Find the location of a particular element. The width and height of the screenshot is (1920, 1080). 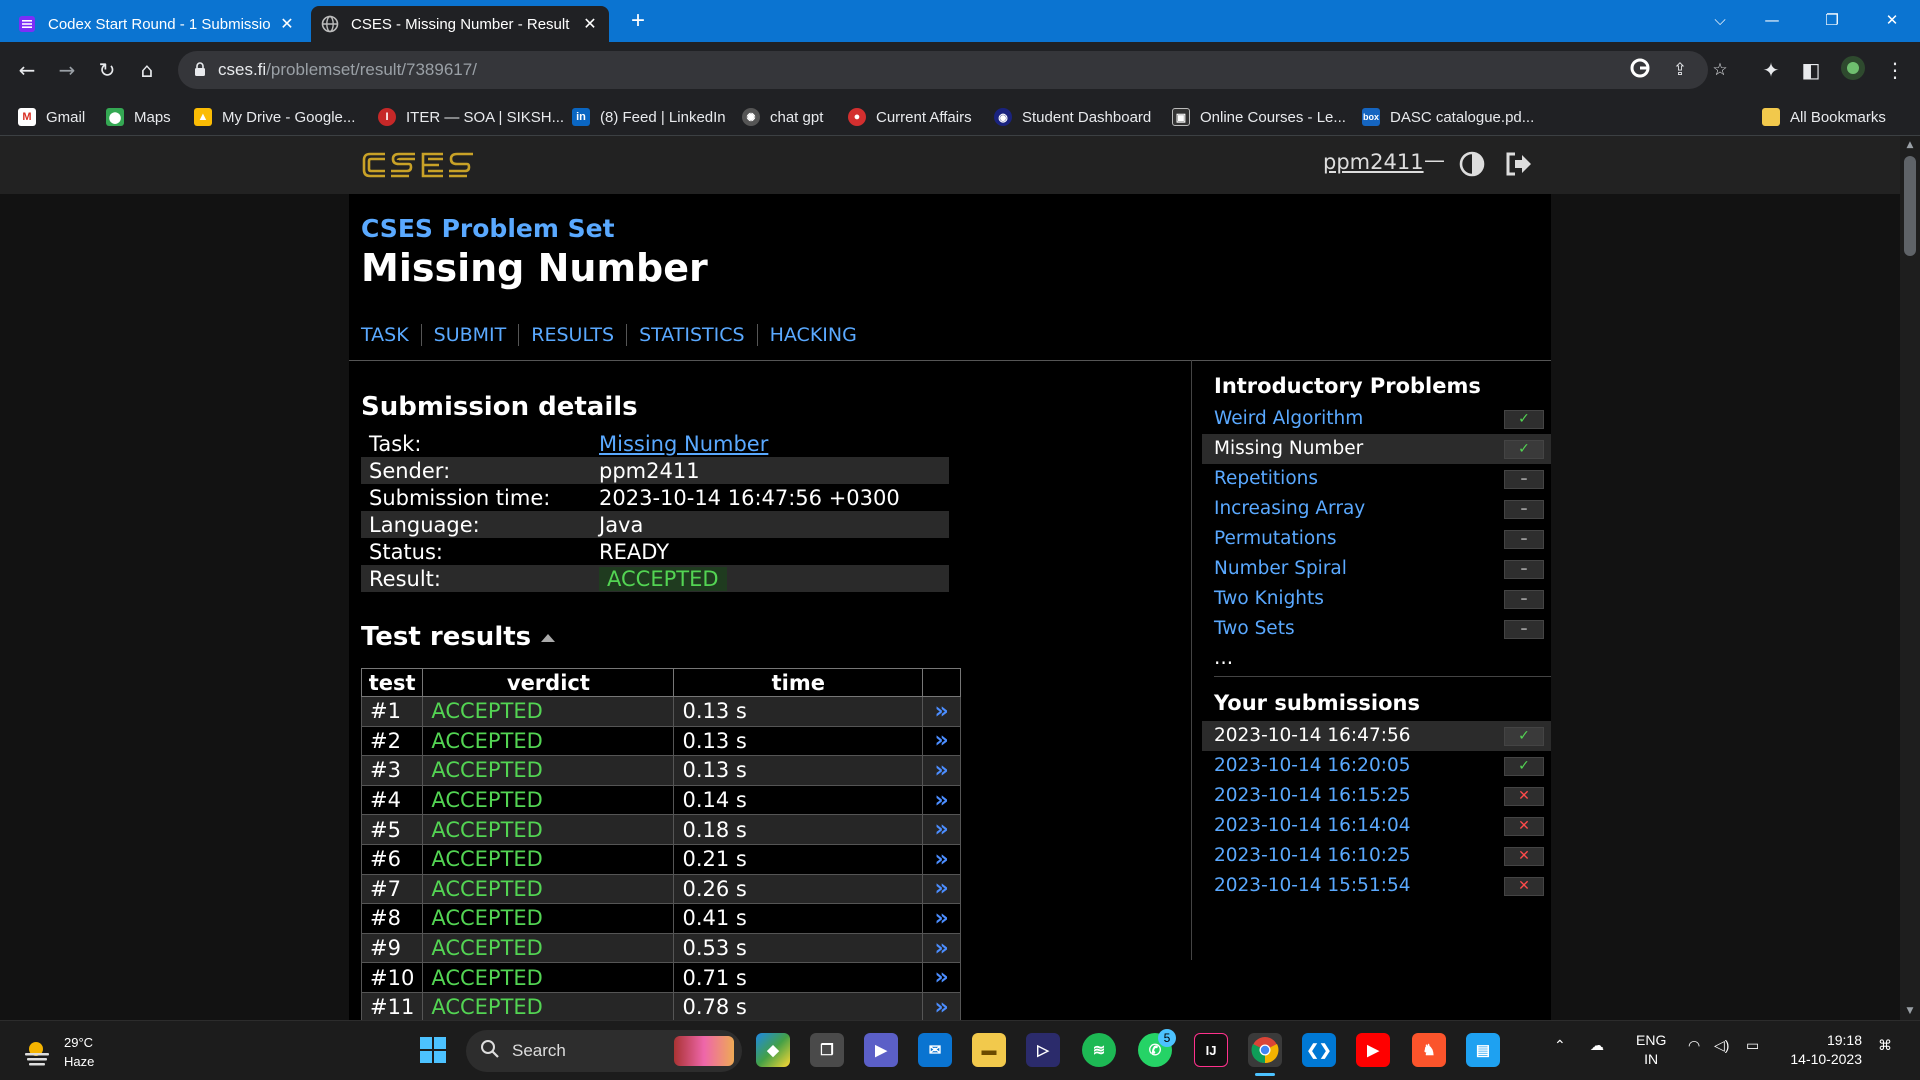

sidebar-problem-item: Two Sets – is located at coordinates (1376, 629).